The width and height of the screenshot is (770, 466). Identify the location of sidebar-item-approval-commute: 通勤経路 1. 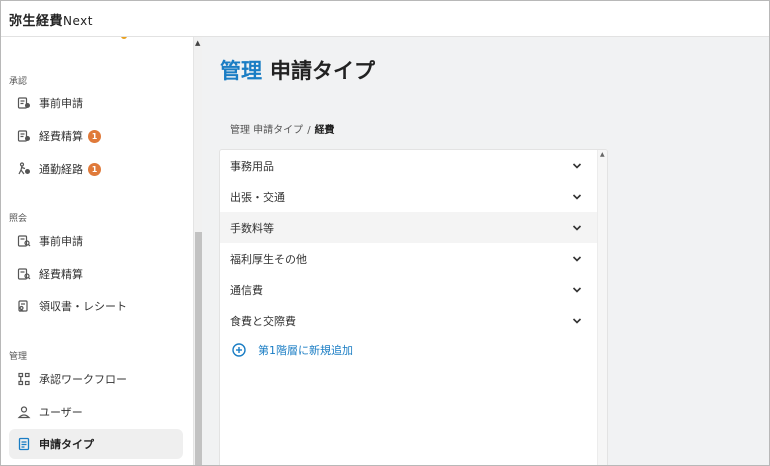
(96, 169).